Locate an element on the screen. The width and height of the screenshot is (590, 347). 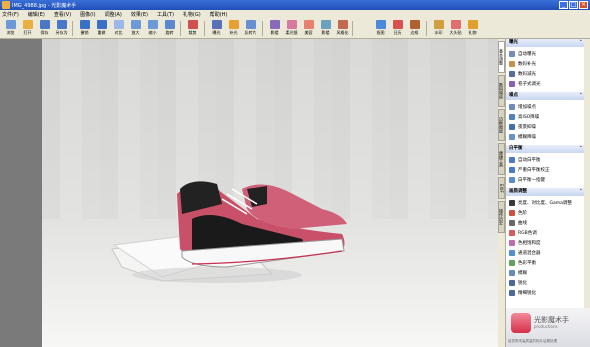
panel-item: 自动曝光 is located at coordinates (522, 53).